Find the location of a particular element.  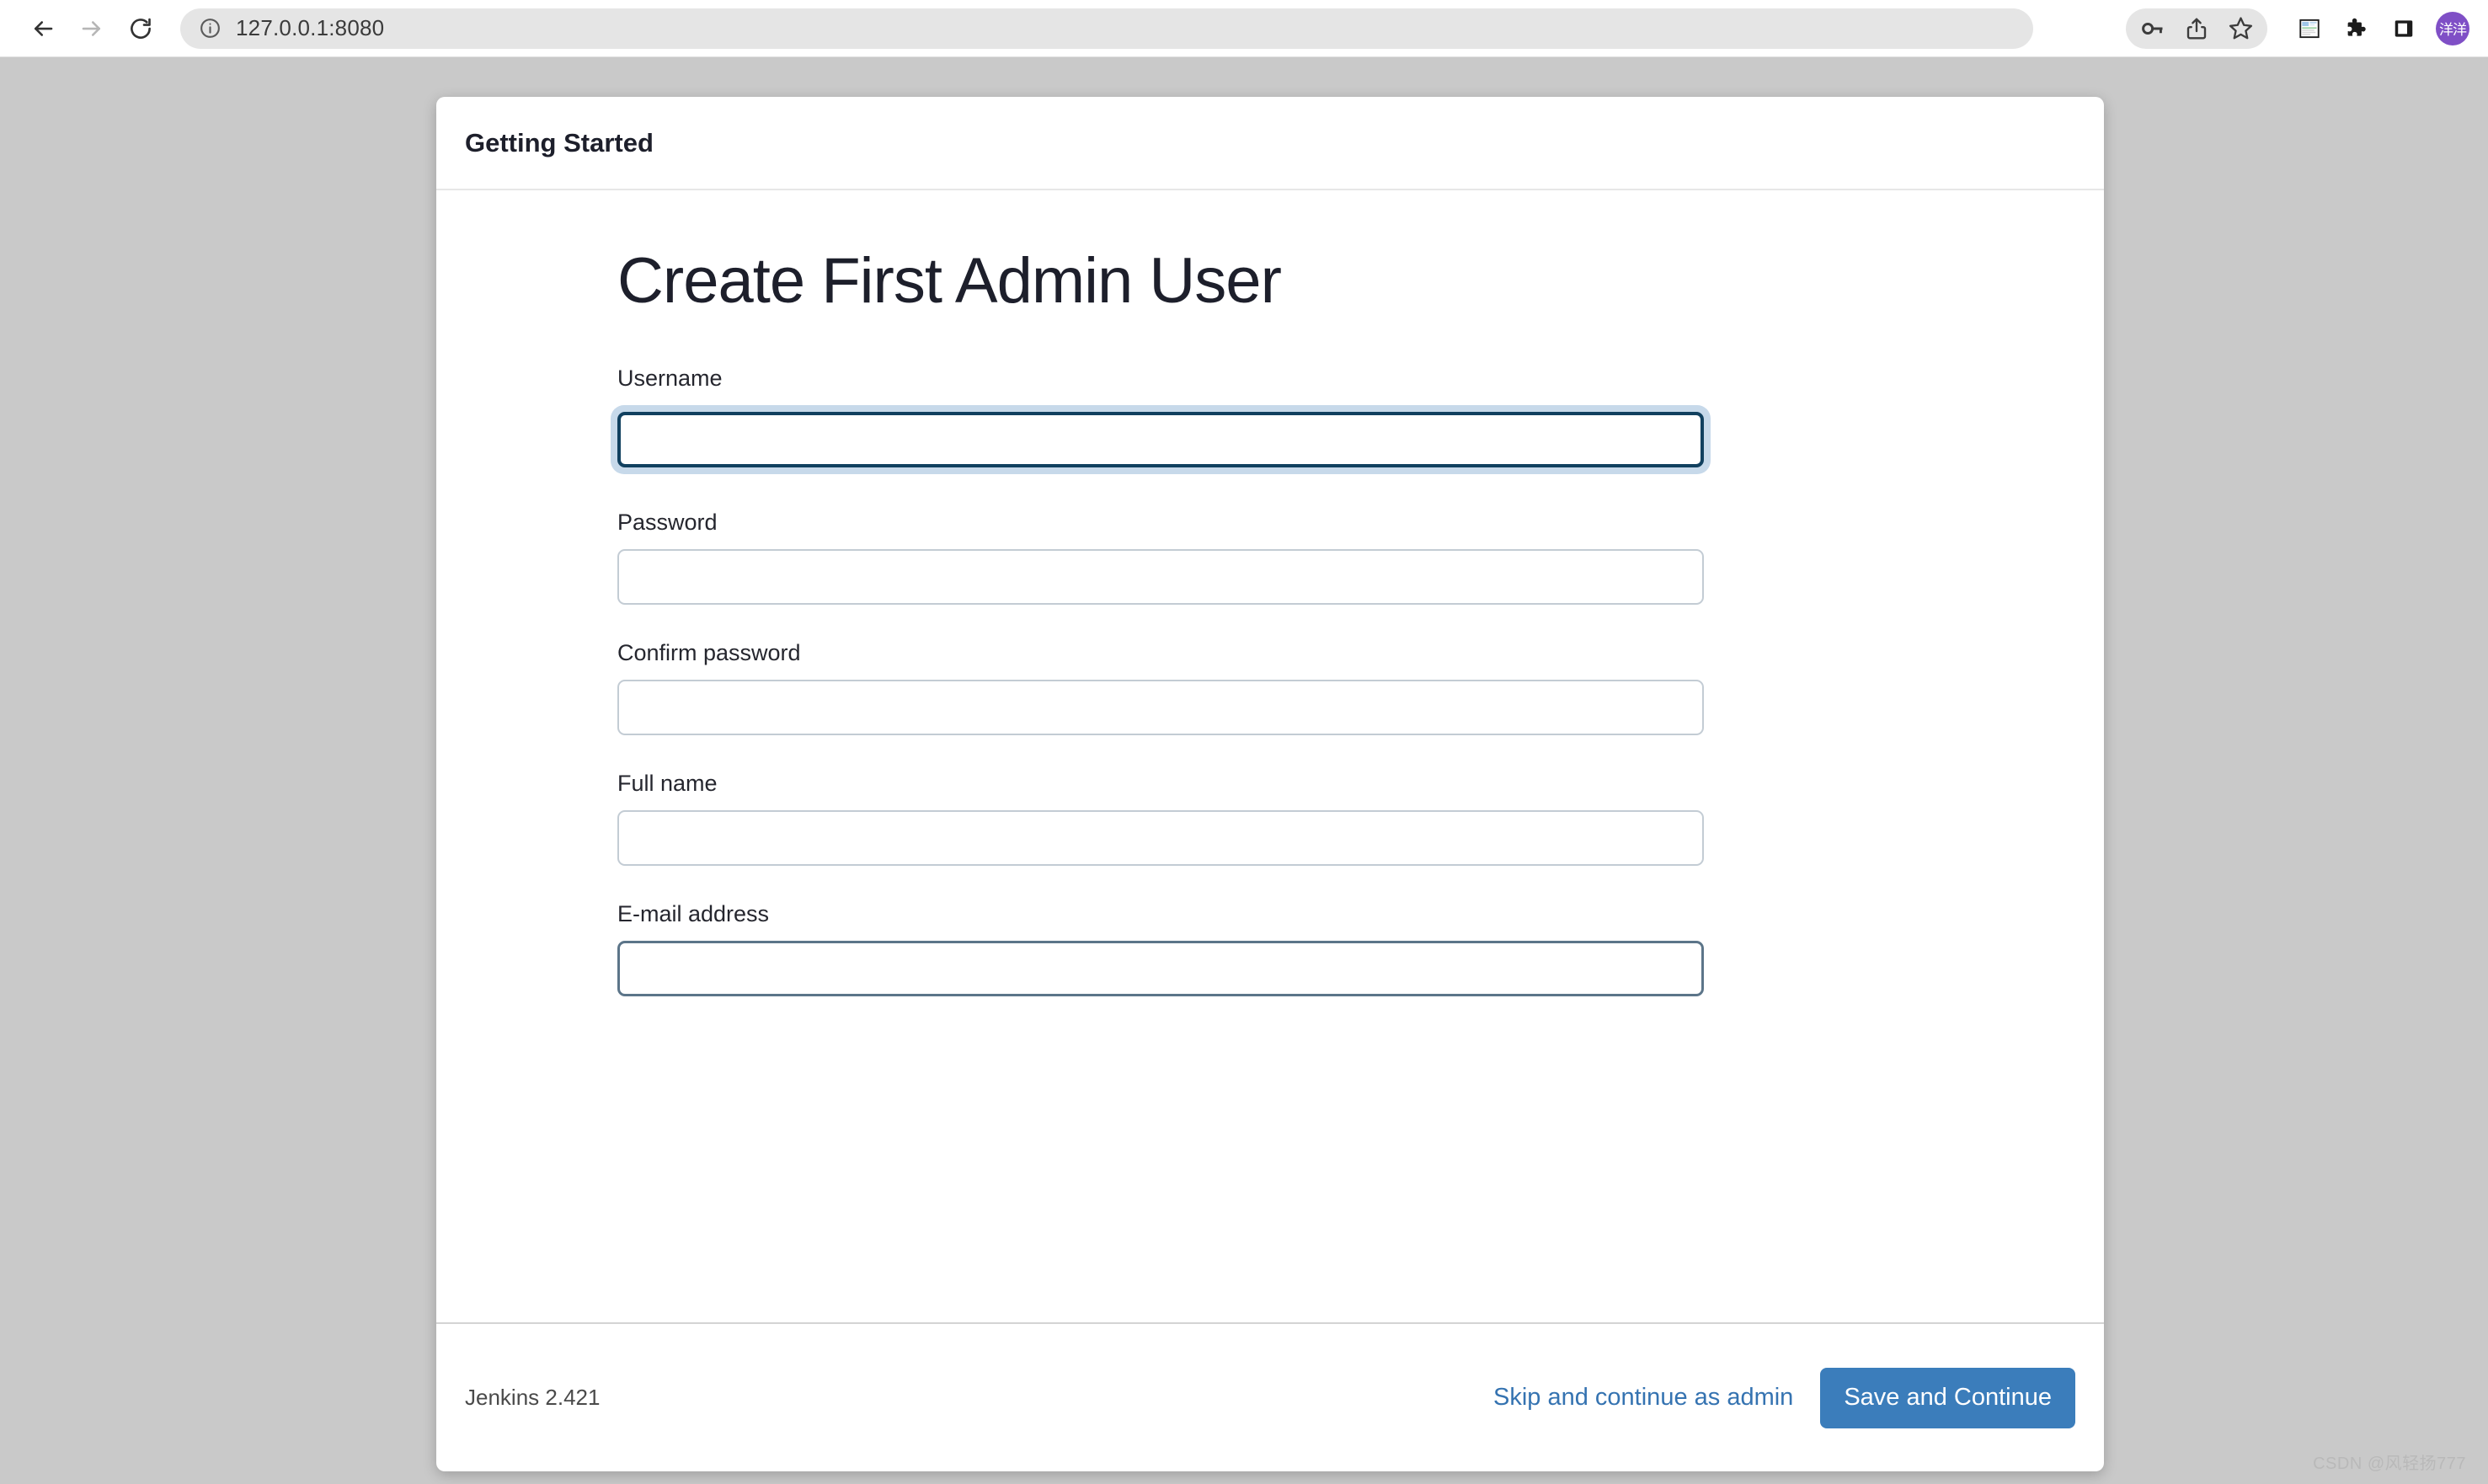

field-password: Password is located at coordinates (1161, 558).